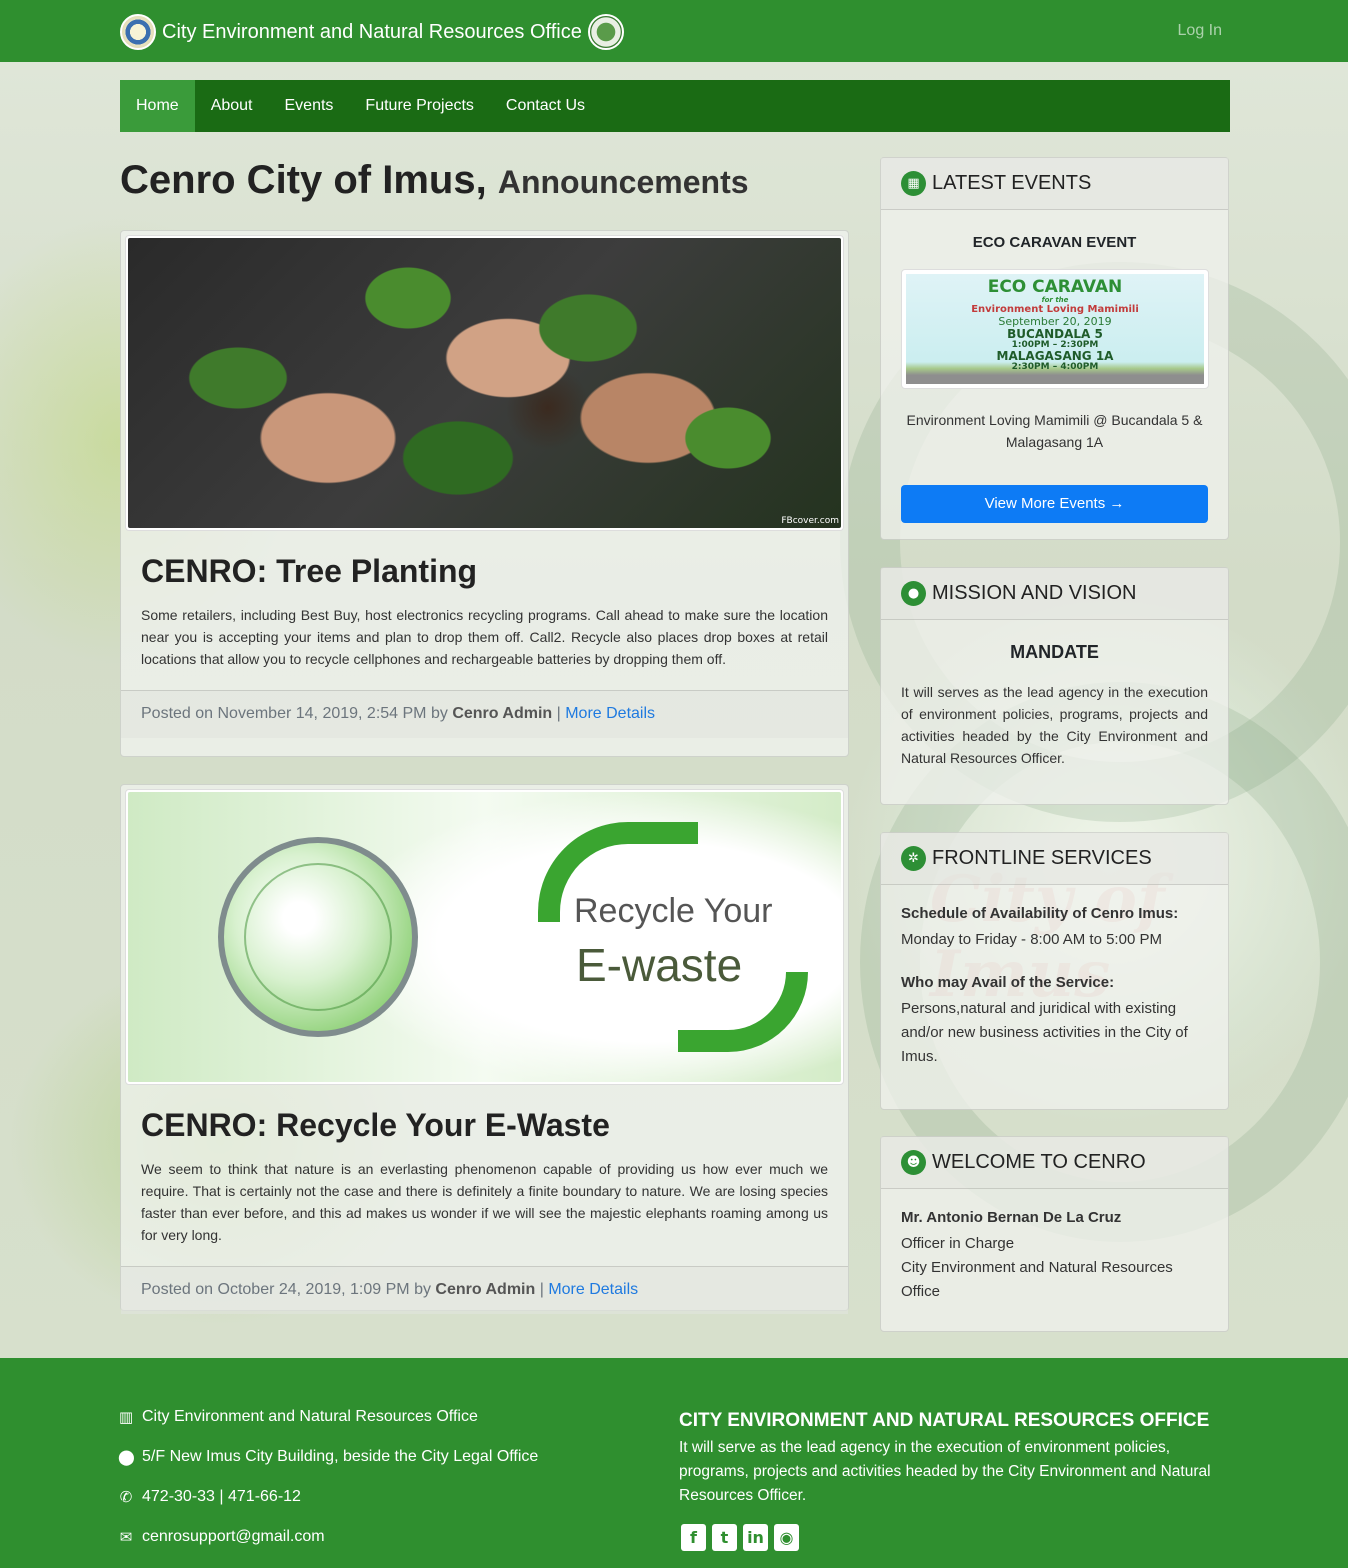 Image resolution: width=1348 pixels, height=1568 pixels. What do you see at coordinates (1055, 300) in the screenshot?
I see `poster-line: for the` at bounding box center [1055, 300].